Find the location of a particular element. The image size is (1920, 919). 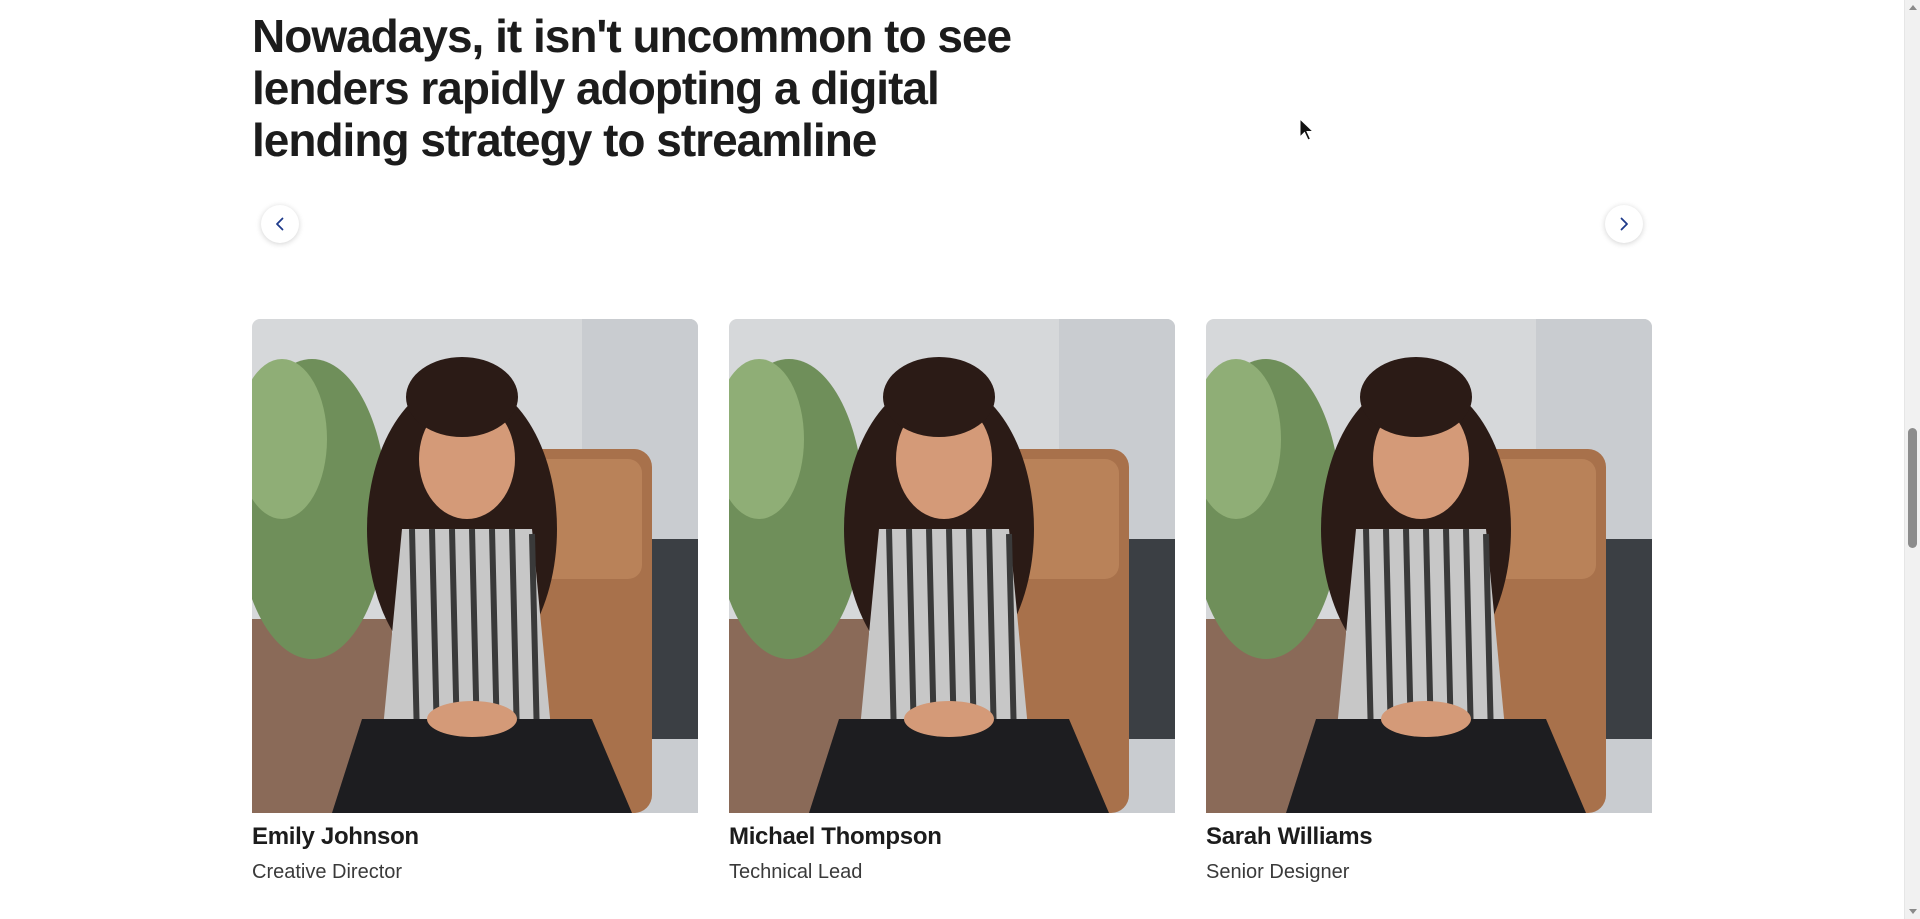

chevron-right-icon is located at coordinates (1624, 224).